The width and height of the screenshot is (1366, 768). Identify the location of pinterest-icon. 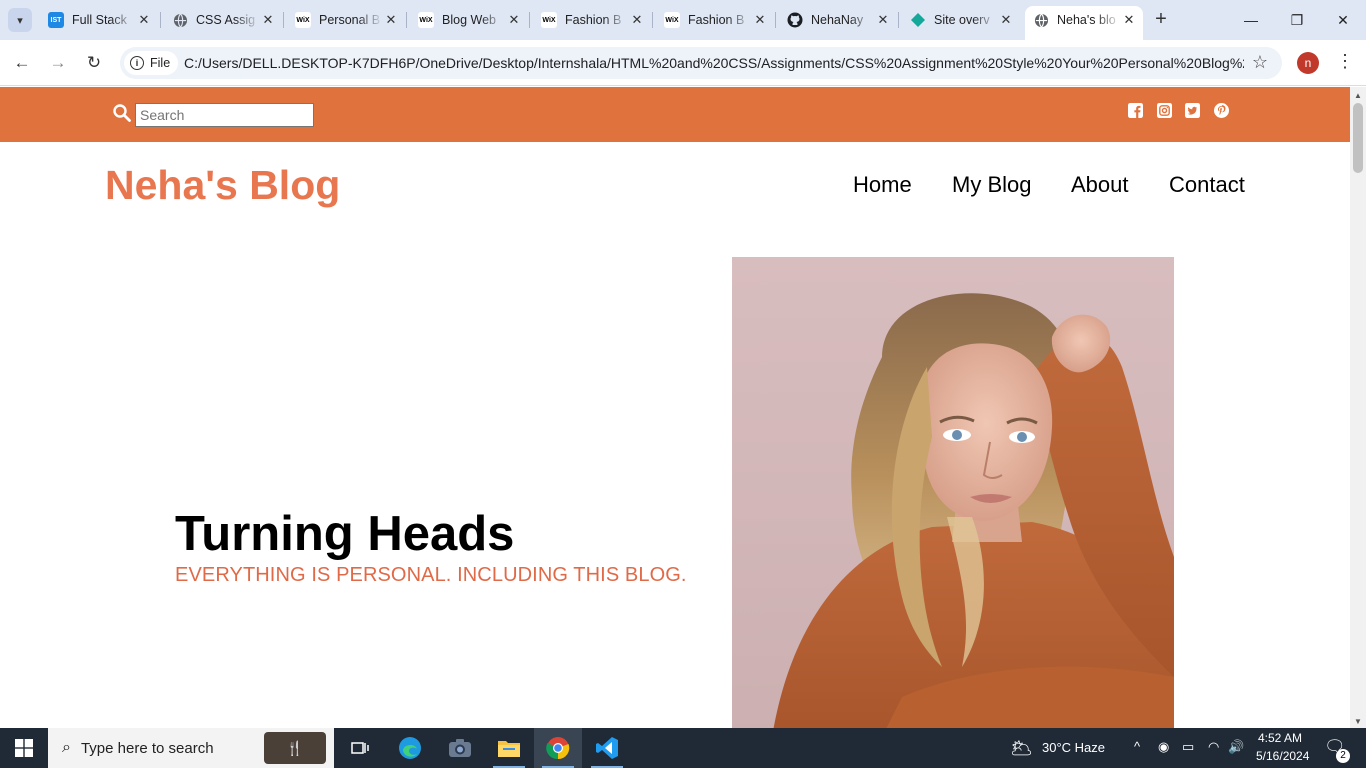
(1221, 110).